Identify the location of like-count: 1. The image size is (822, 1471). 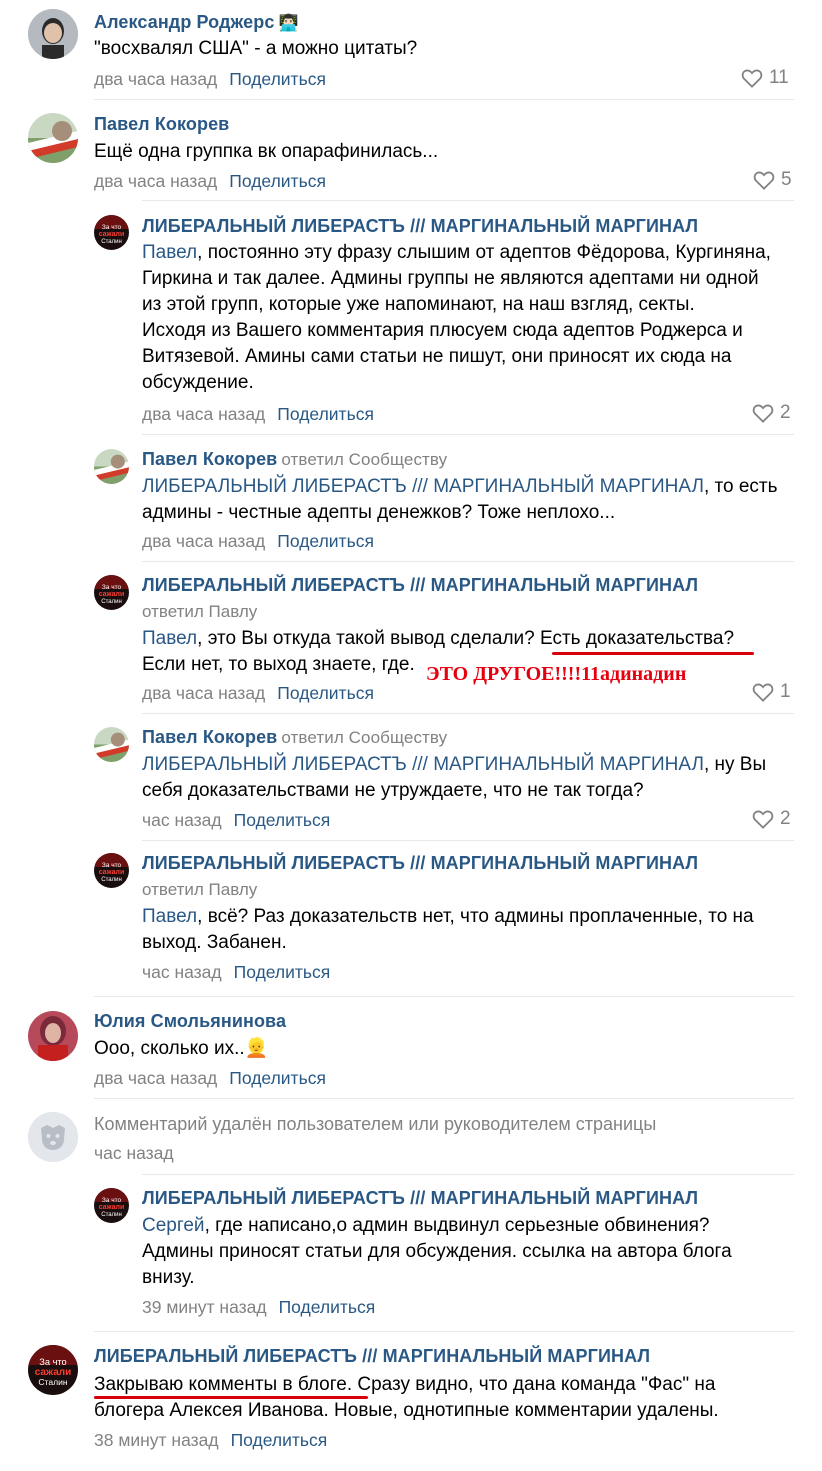
(785, 691).